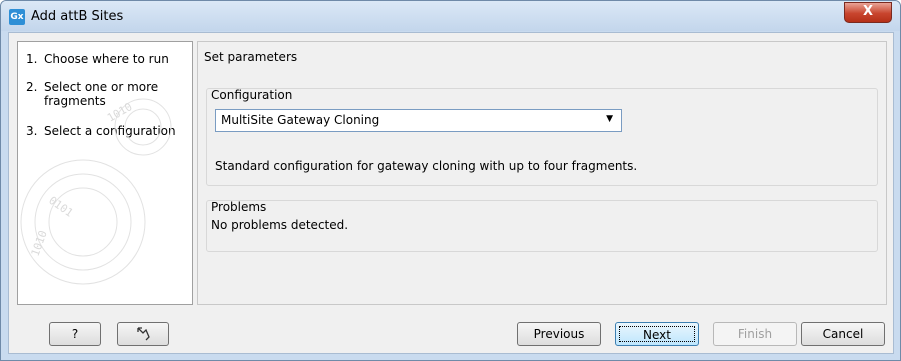 Image resolution: width=901 pixels, height=361 pixels. What do you see at coordinates (843, 334) in the screenshot?
I see `cancel-button: Cancel` at bounding box center [843, 334].